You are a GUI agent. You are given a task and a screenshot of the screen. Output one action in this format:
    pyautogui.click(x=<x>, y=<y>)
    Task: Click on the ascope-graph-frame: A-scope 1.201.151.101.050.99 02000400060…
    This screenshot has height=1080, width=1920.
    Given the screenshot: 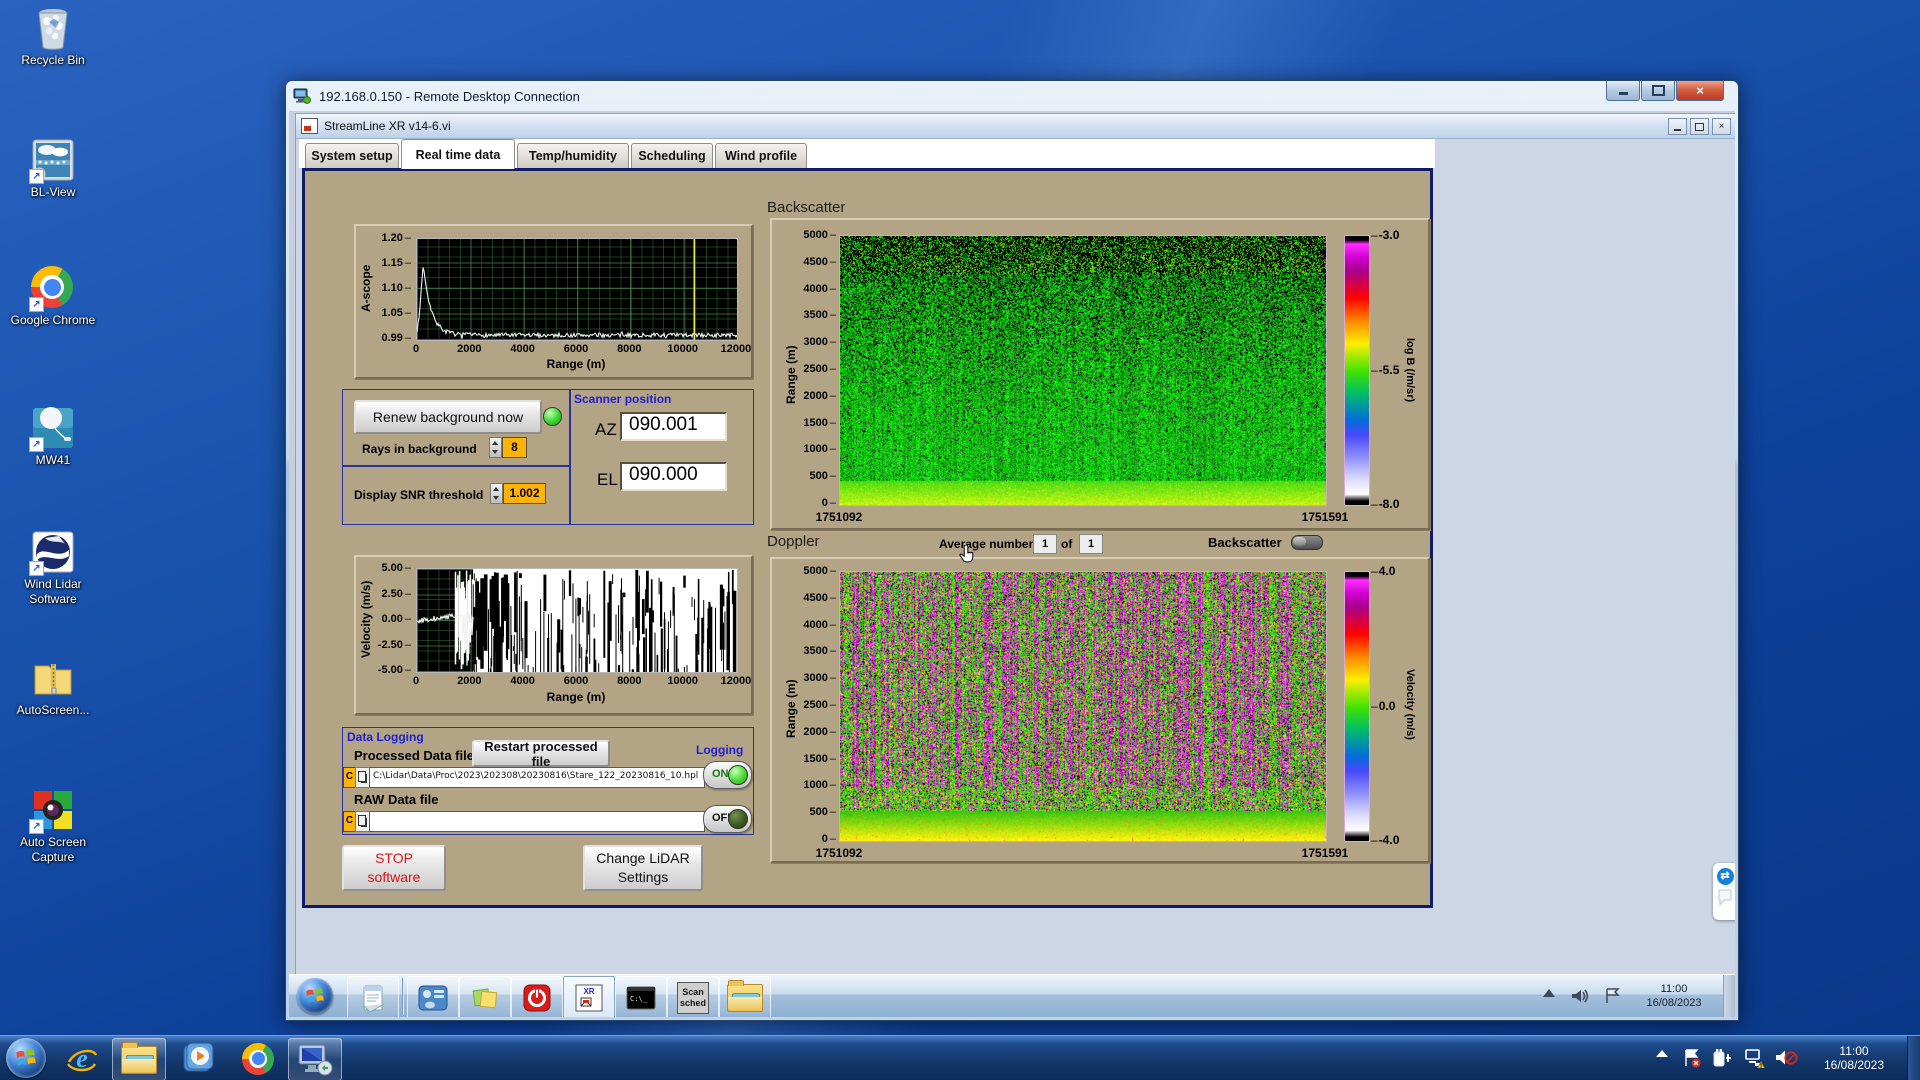 What is the action you would take?
    pyautogui.click(x=553, y=301)
    